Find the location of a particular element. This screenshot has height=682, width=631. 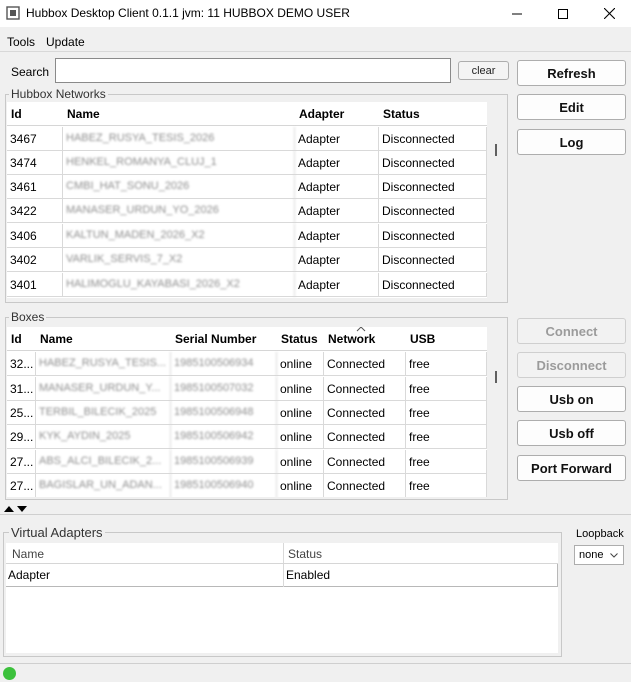

boxes-group-title: Boxes is located at coordinates (28, 317).